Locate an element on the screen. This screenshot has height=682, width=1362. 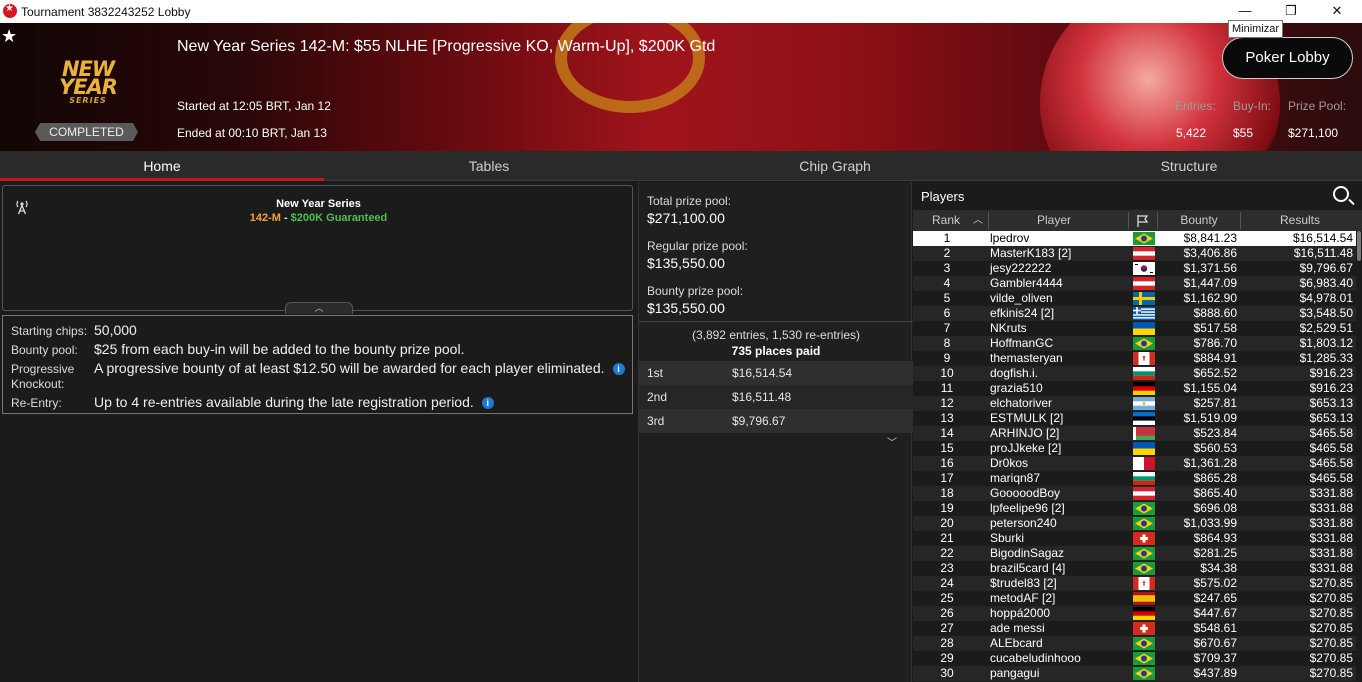
bounty-column-header: Bounty is located at coordinates (1199, 220).